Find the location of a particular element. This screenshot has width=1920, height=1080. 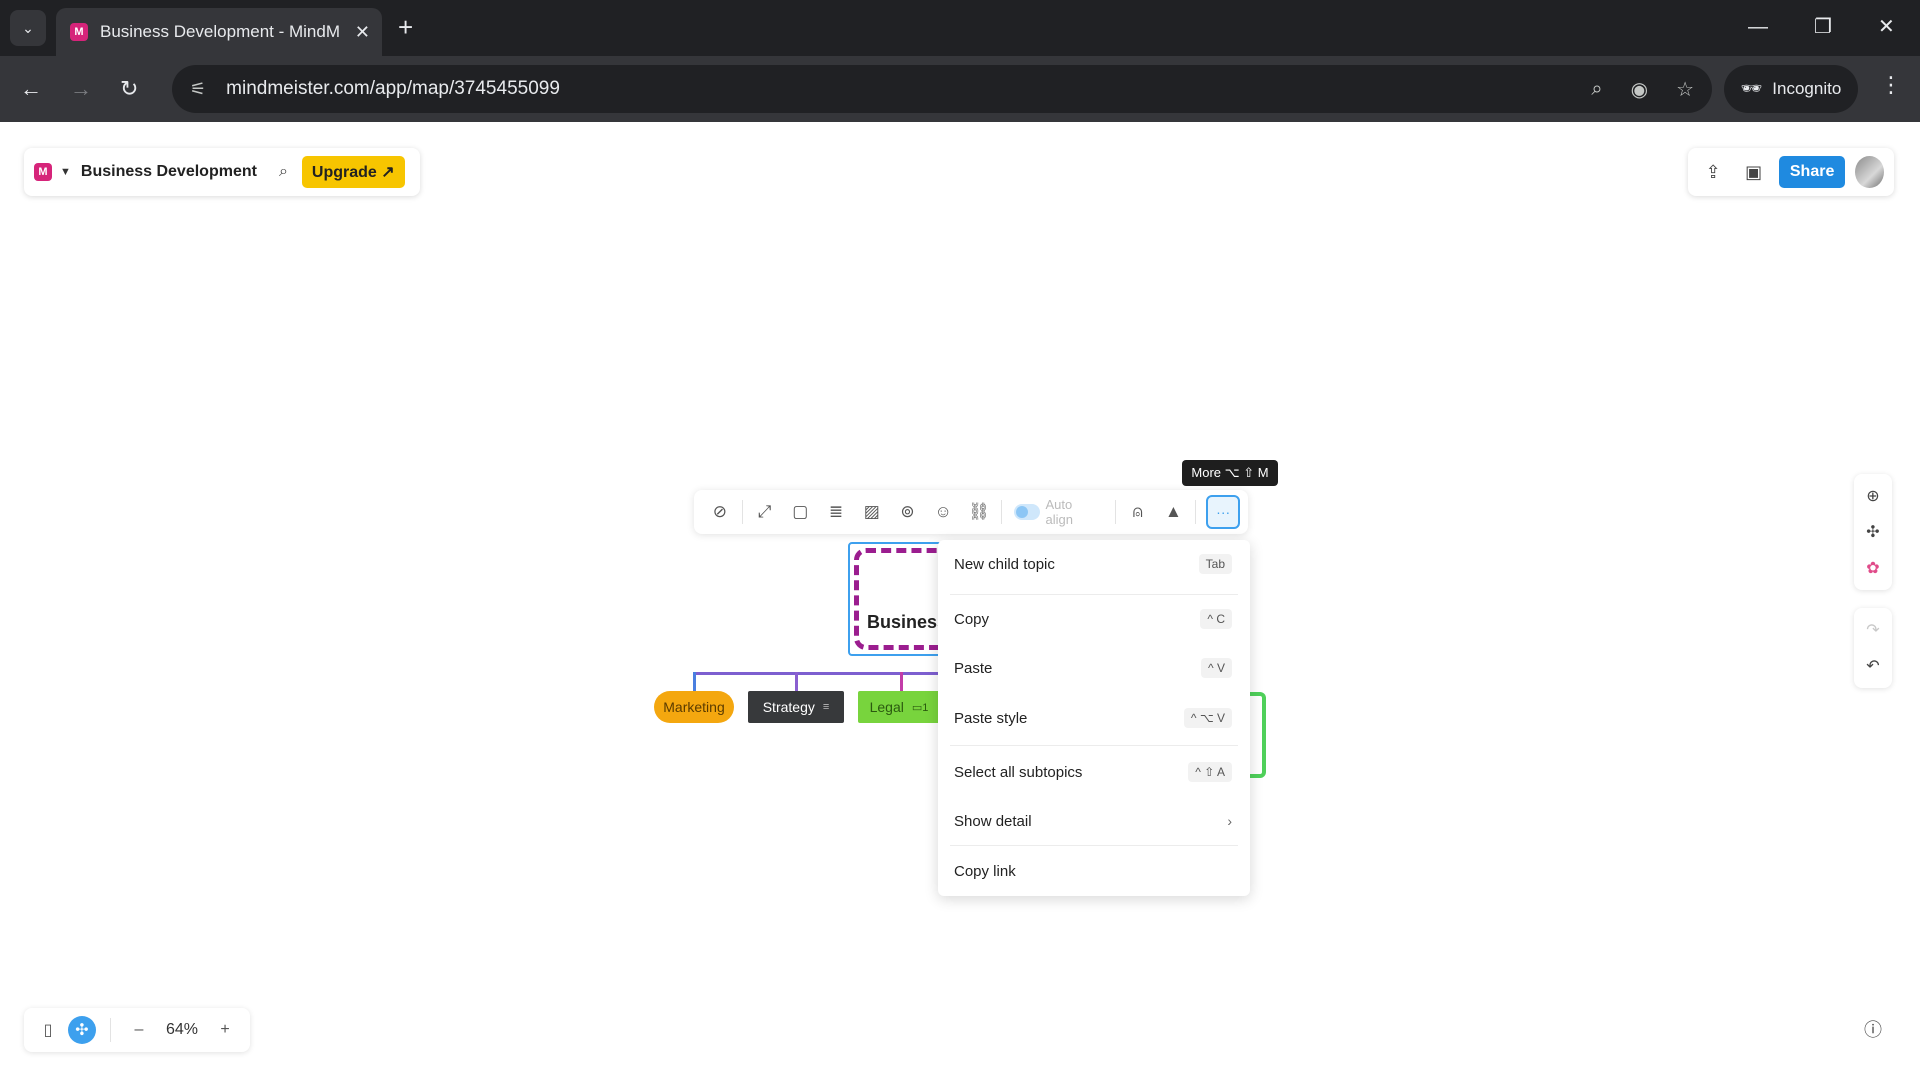

tracking-protection-icon: ◉ is located at coordinates (1639, 89).